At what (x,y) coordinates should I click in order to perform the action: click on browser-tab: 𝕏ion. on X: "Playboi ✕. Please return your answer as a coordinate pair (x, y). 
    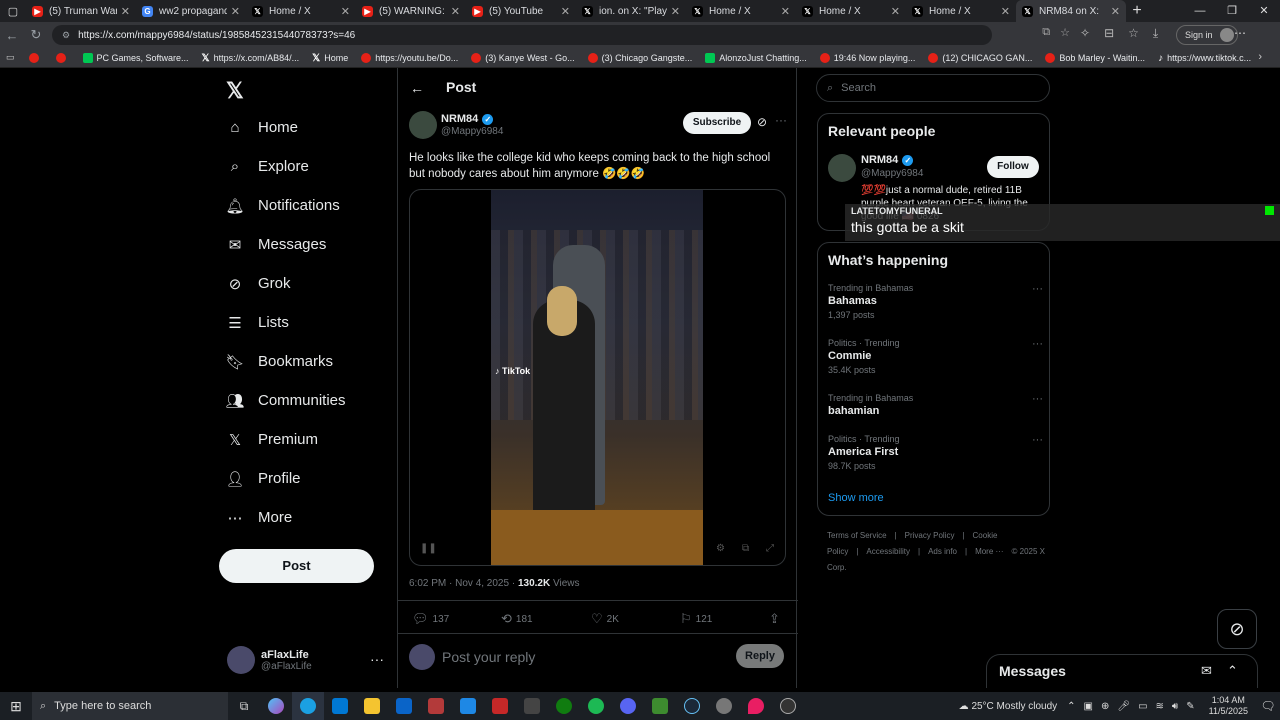
    Looking at the image, I should click on (631, 11).